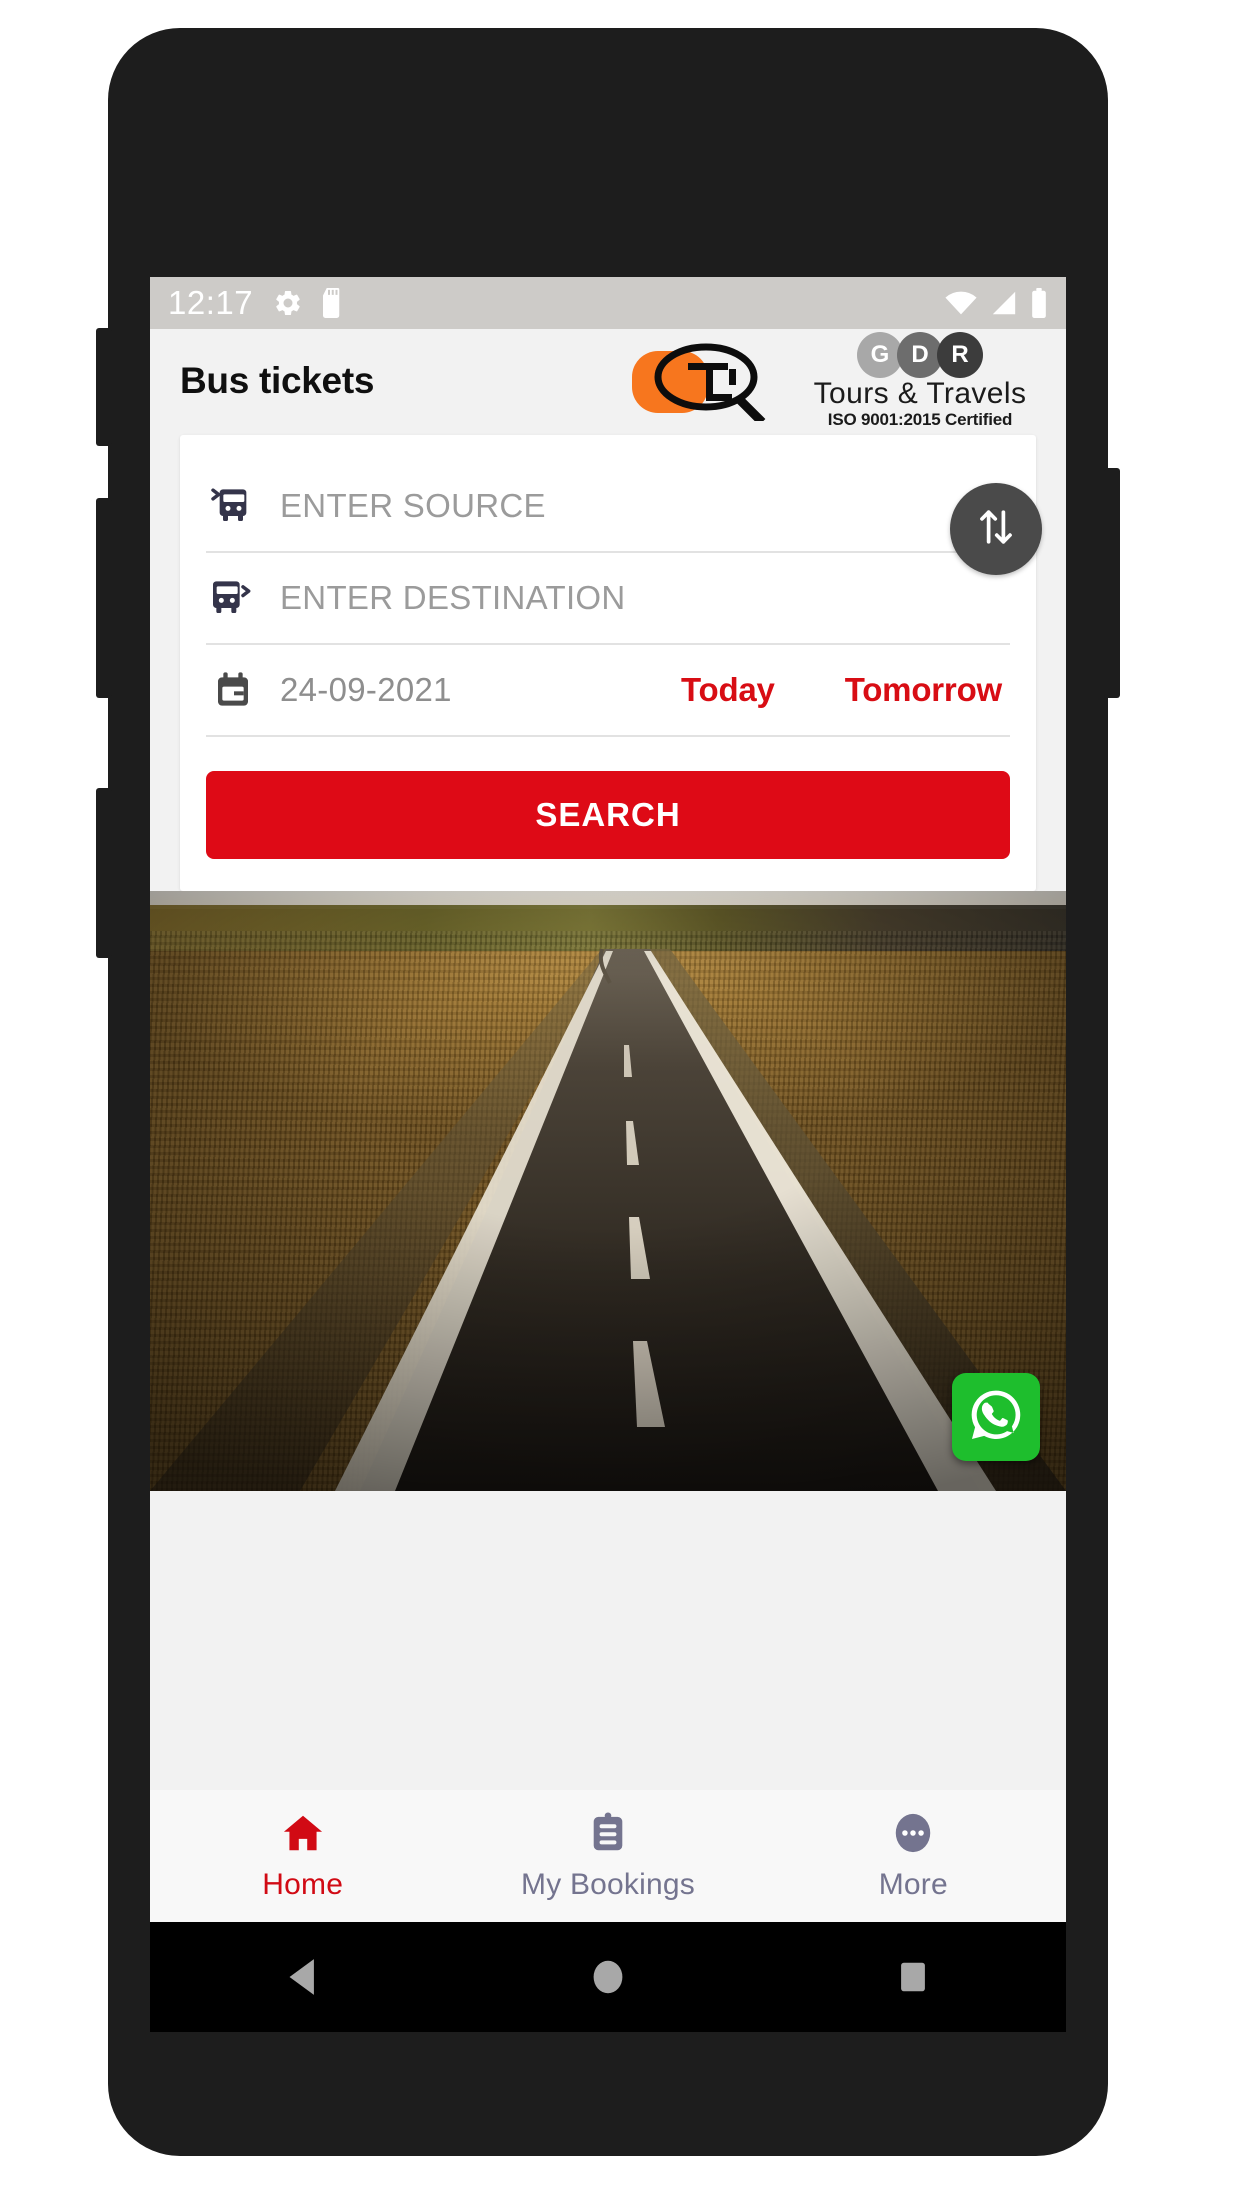 The image size is (1242, 2208). What do you see at coordinates (303, 1835) in the screenshot?
I see `home-icon` at bounding box center [303, 1835].